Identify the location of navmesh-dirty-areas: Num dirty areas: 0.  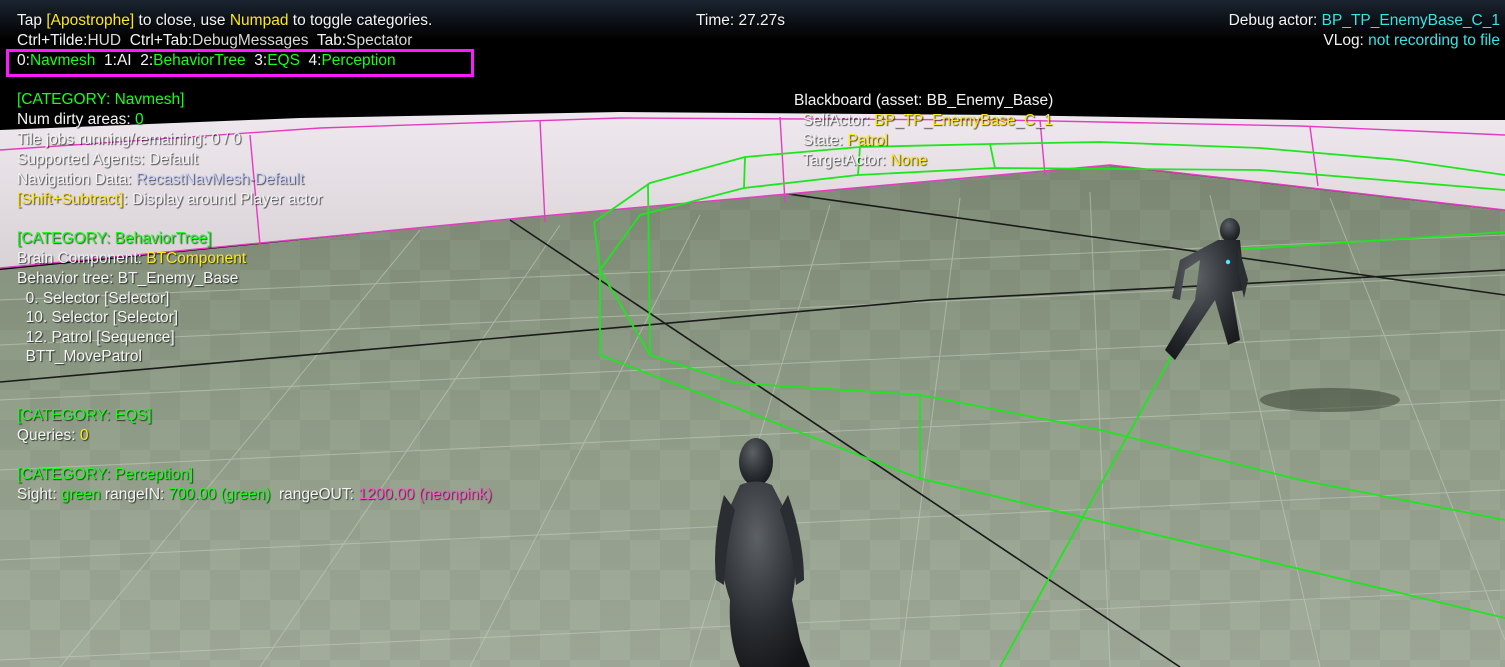
(80, 120).